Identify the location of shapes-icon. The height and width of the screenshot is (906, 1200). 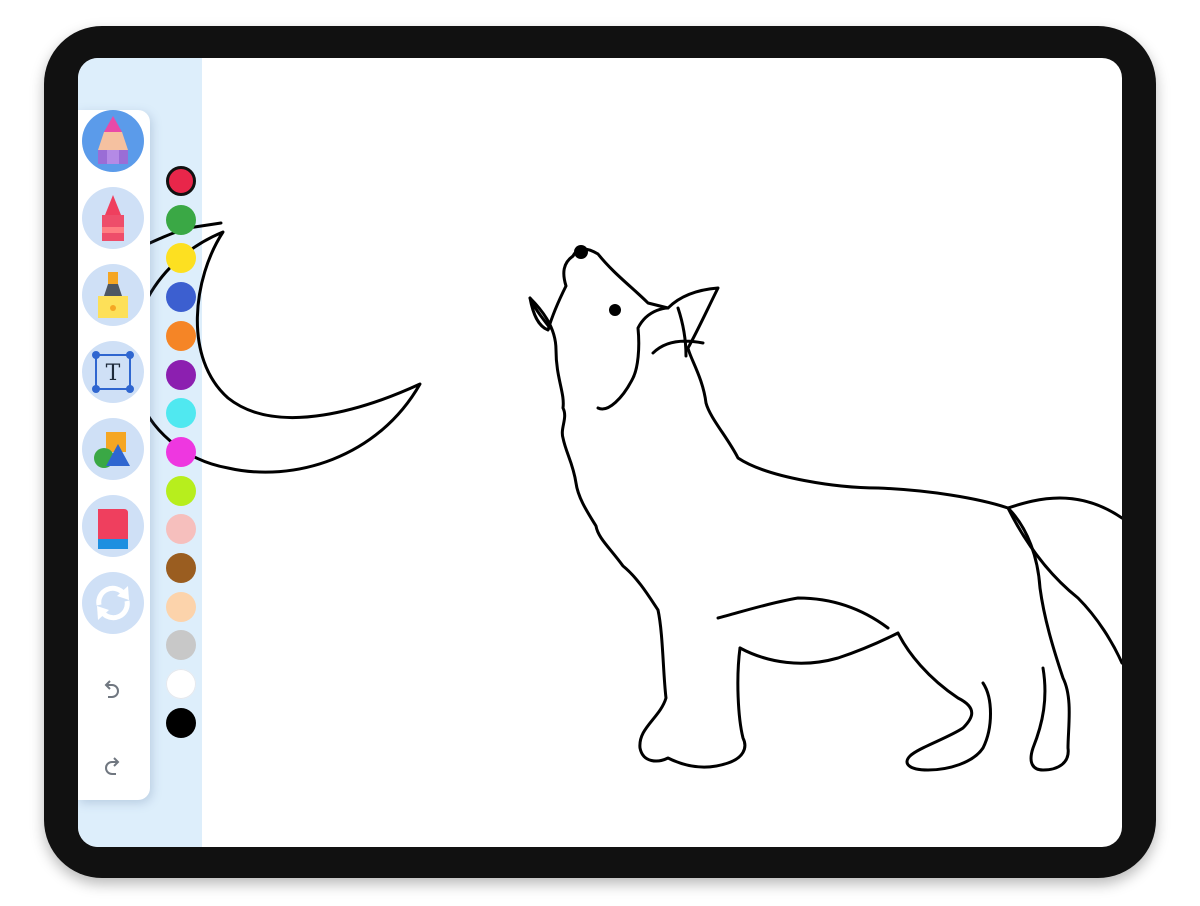
(112, 450).